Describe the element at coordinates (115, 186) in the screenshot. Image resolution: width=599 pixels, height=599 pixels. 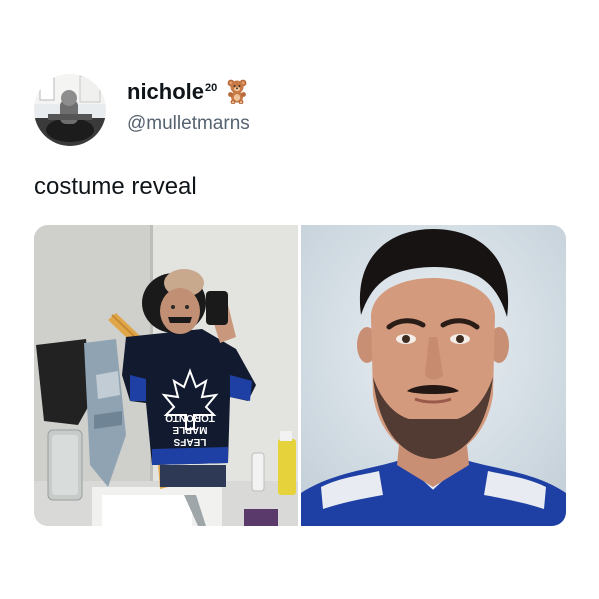
I see `tweet-text: costume reveal` at that location.